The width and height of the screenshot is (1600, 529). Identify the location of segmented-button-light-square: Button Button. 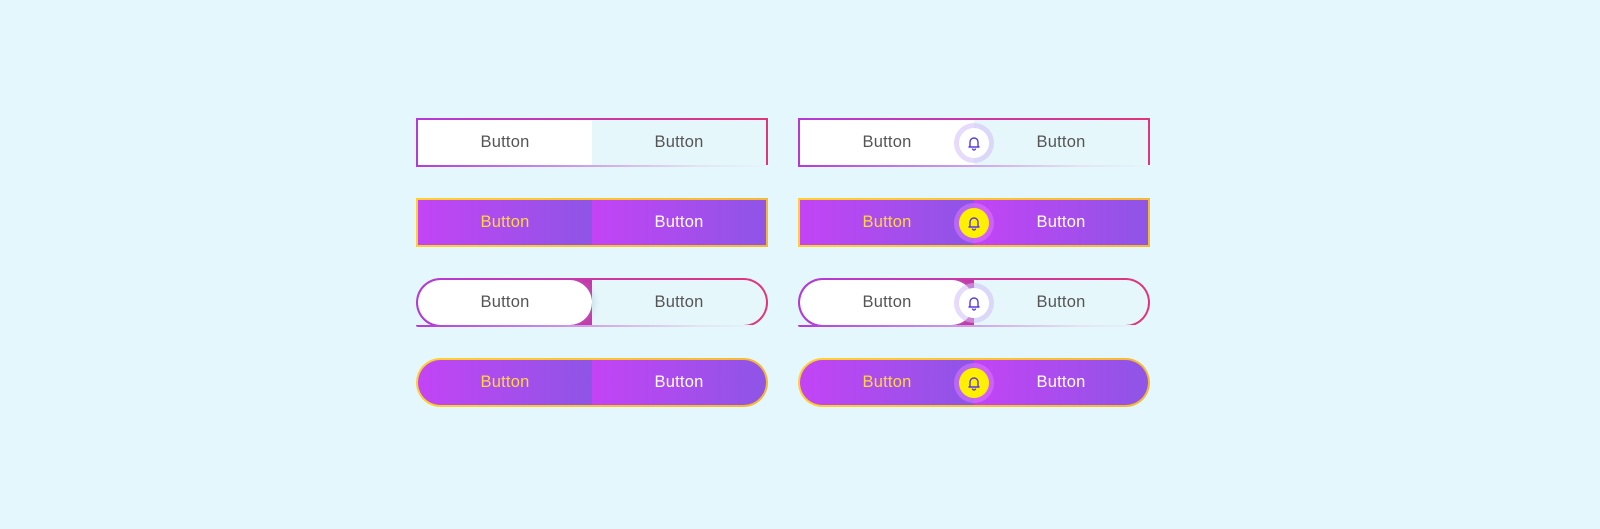
(592, 142).